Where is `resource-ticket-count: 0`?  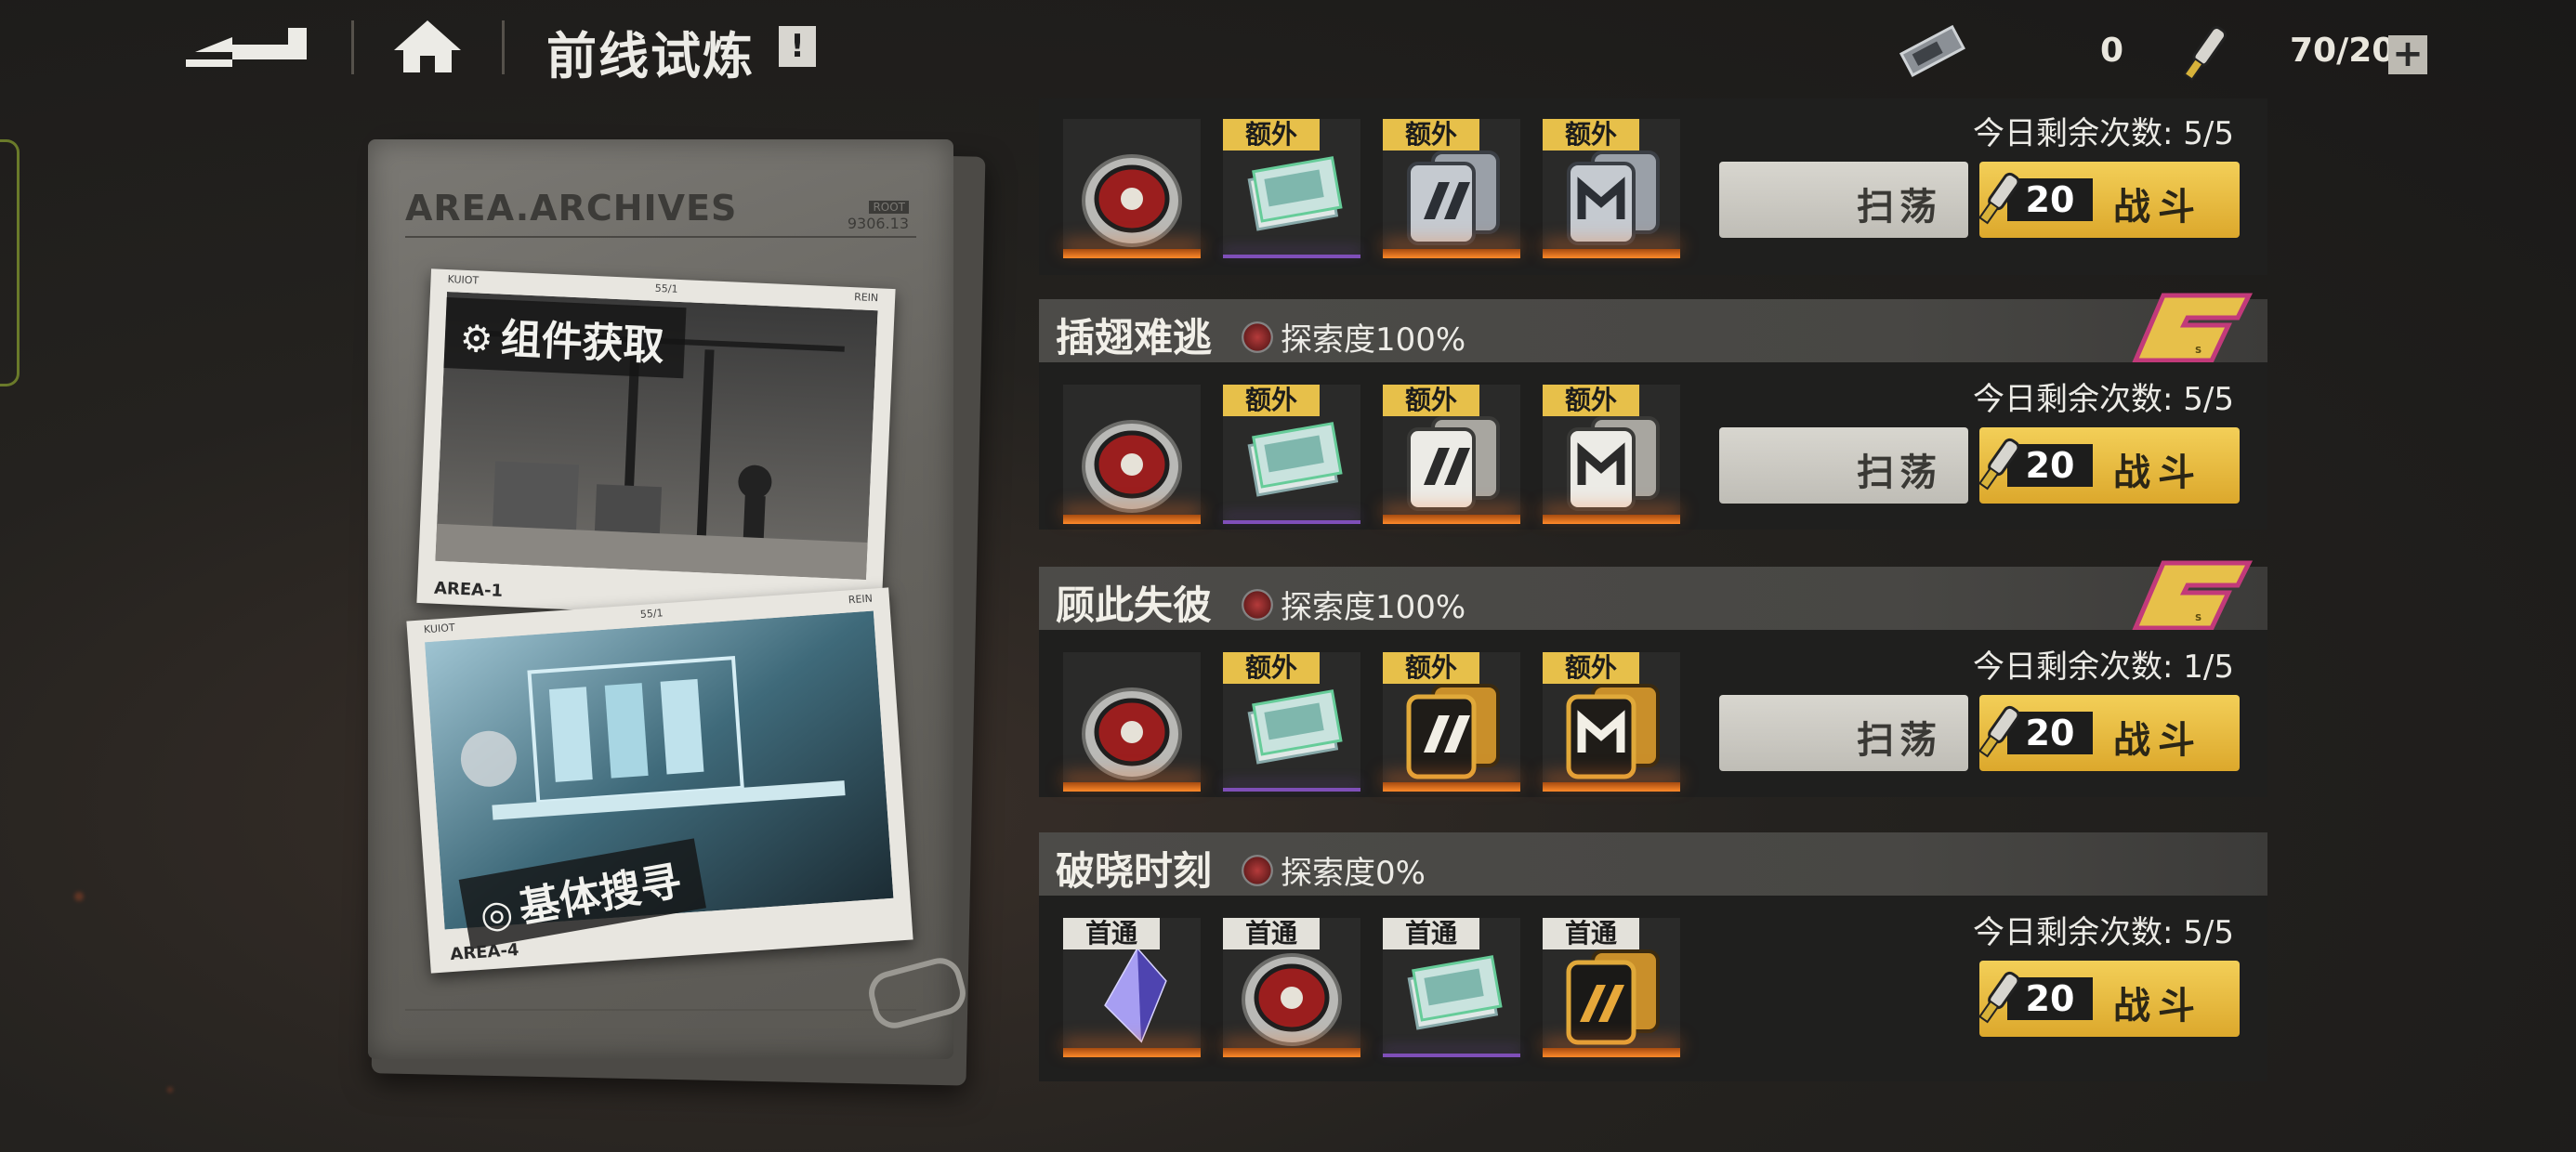 resource-ticket-count: 0 is located at coordinates (2112, 51).